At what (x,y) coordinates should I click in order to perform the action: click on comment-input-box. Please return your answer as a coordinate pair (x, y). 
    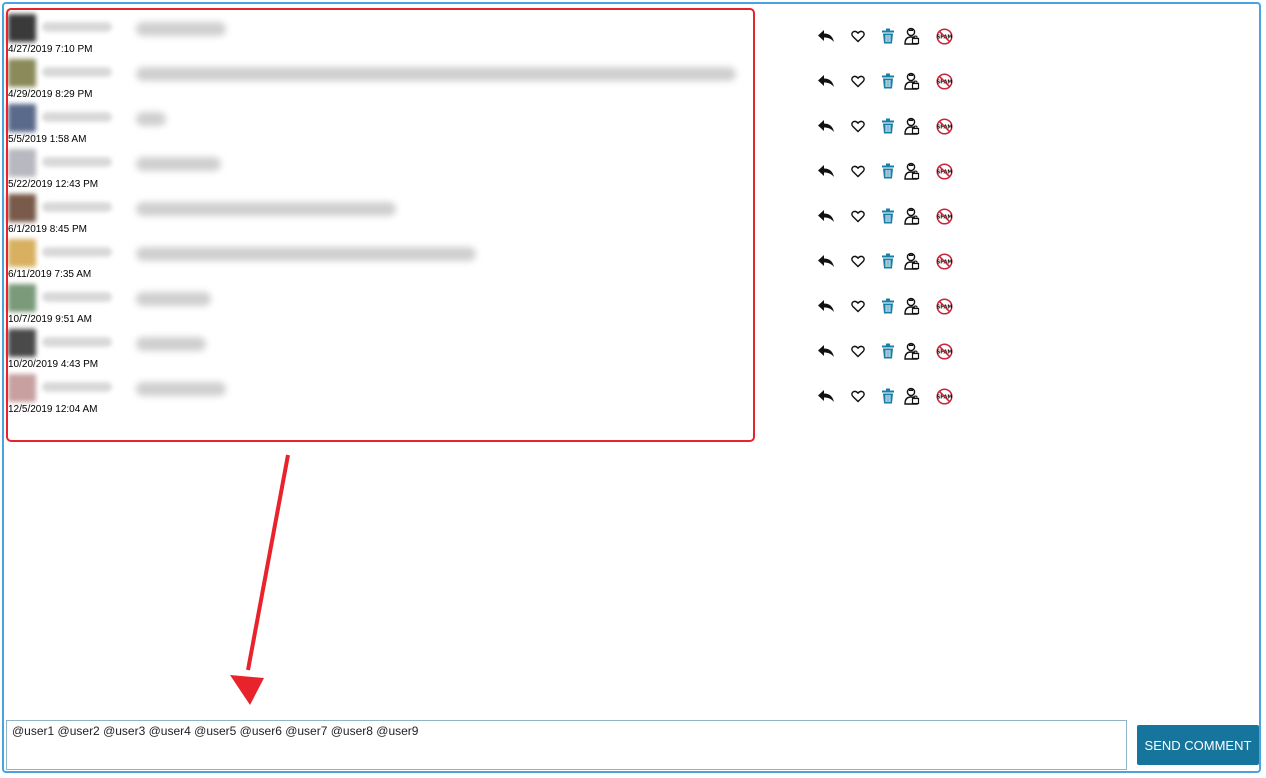
    Looking at the image, I should click on (566, 745).